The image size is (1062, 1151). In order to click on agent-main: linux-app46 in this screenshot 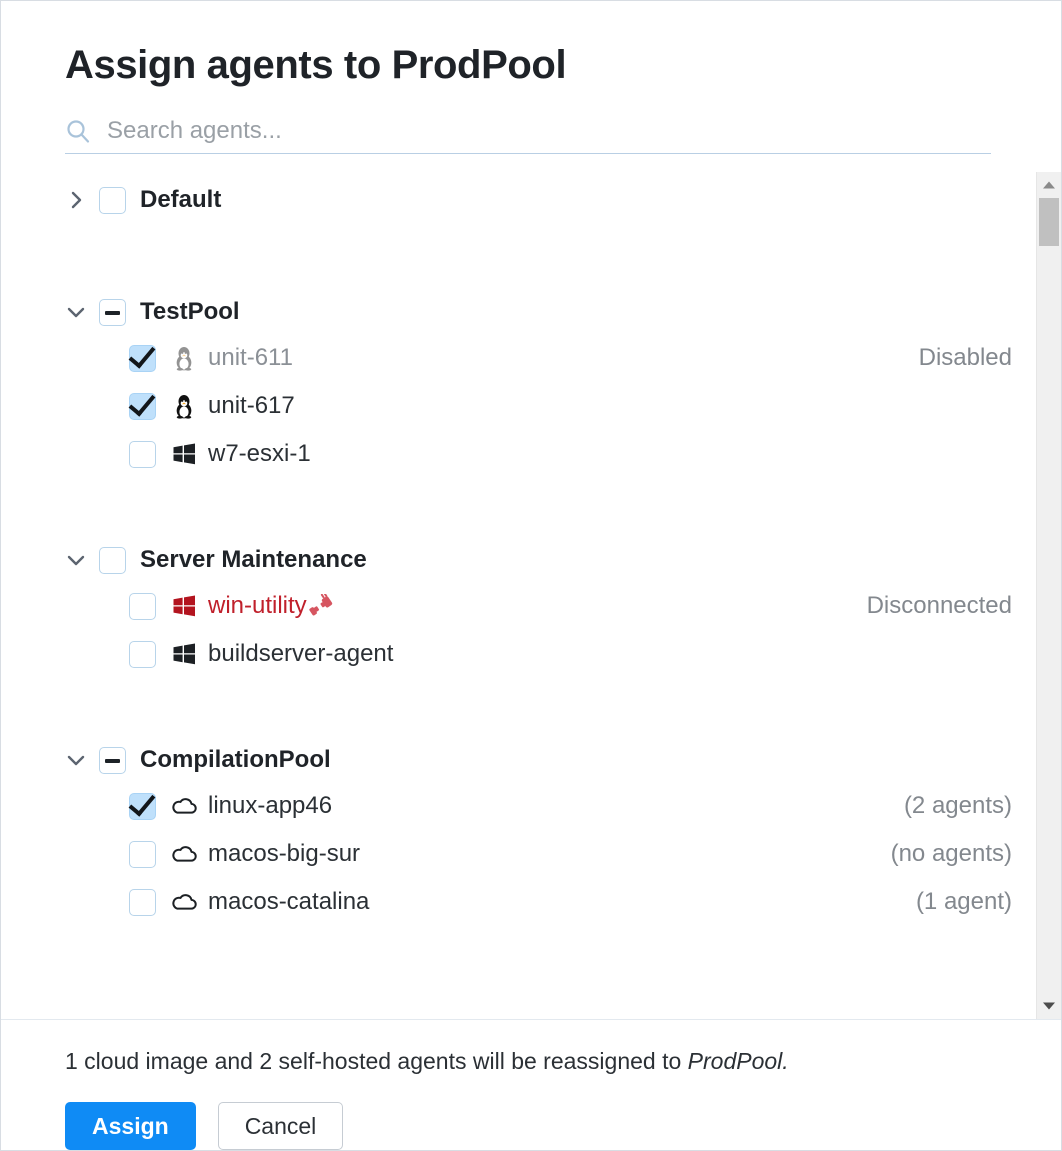, I will do `click(506, 806)`.